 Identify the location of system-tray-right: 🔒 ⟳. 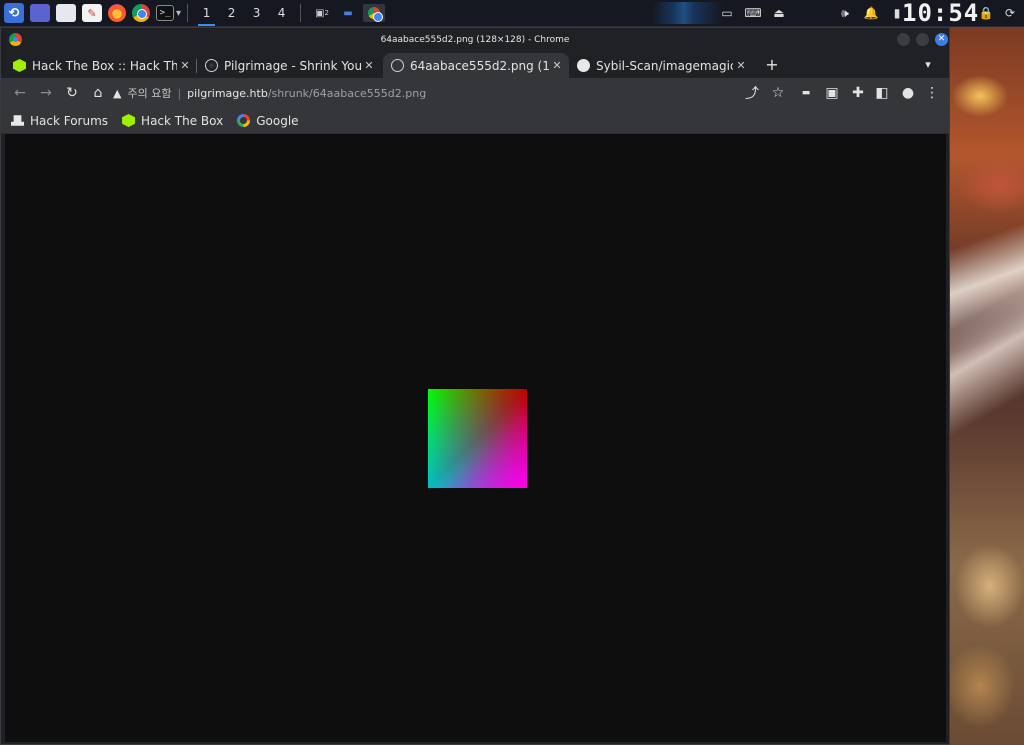
(998, 13).